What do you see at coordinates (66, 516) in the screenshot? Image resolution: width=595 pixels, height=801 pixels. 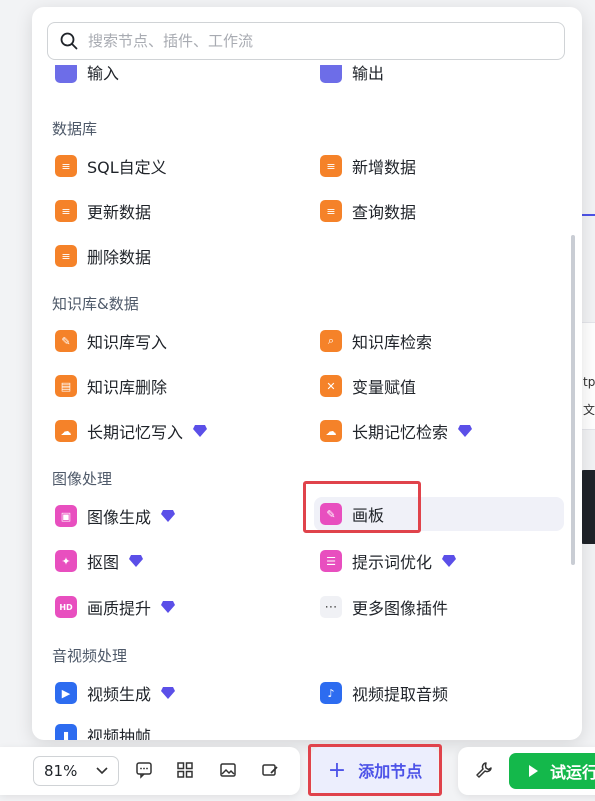 I see `image-generate-icon: ▣` at bounding box center [66, 516].